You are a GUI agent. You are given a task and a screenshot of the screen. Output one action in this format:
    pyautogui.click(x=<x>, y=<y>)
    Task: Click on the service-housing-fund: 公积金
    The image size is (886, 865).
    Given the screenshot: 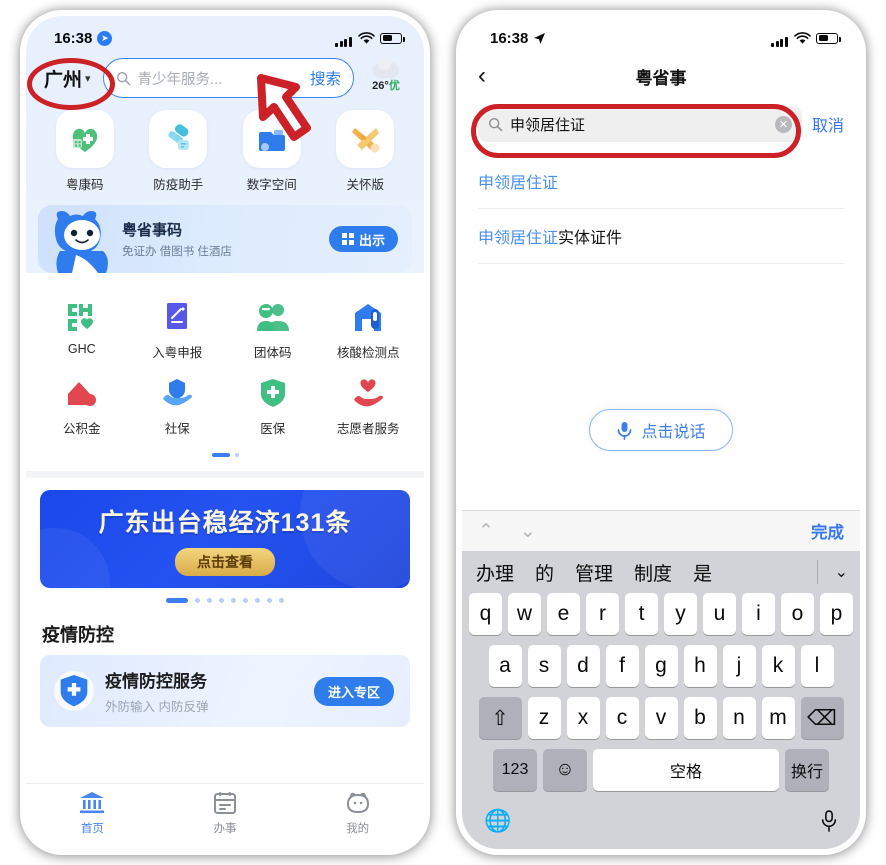 What is the action you would take?
    pyautogui.click(x=82, y=405)
    